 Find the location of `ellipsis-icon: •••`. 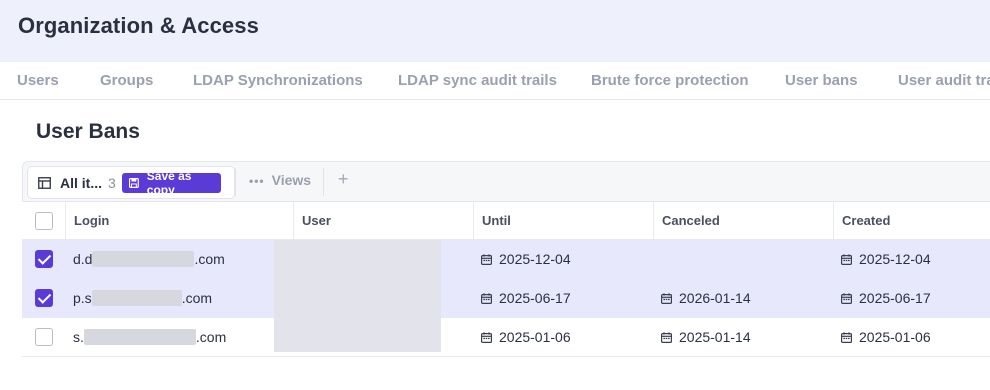

ellipsis-icon: ••• is located at coordinates (257, 181).